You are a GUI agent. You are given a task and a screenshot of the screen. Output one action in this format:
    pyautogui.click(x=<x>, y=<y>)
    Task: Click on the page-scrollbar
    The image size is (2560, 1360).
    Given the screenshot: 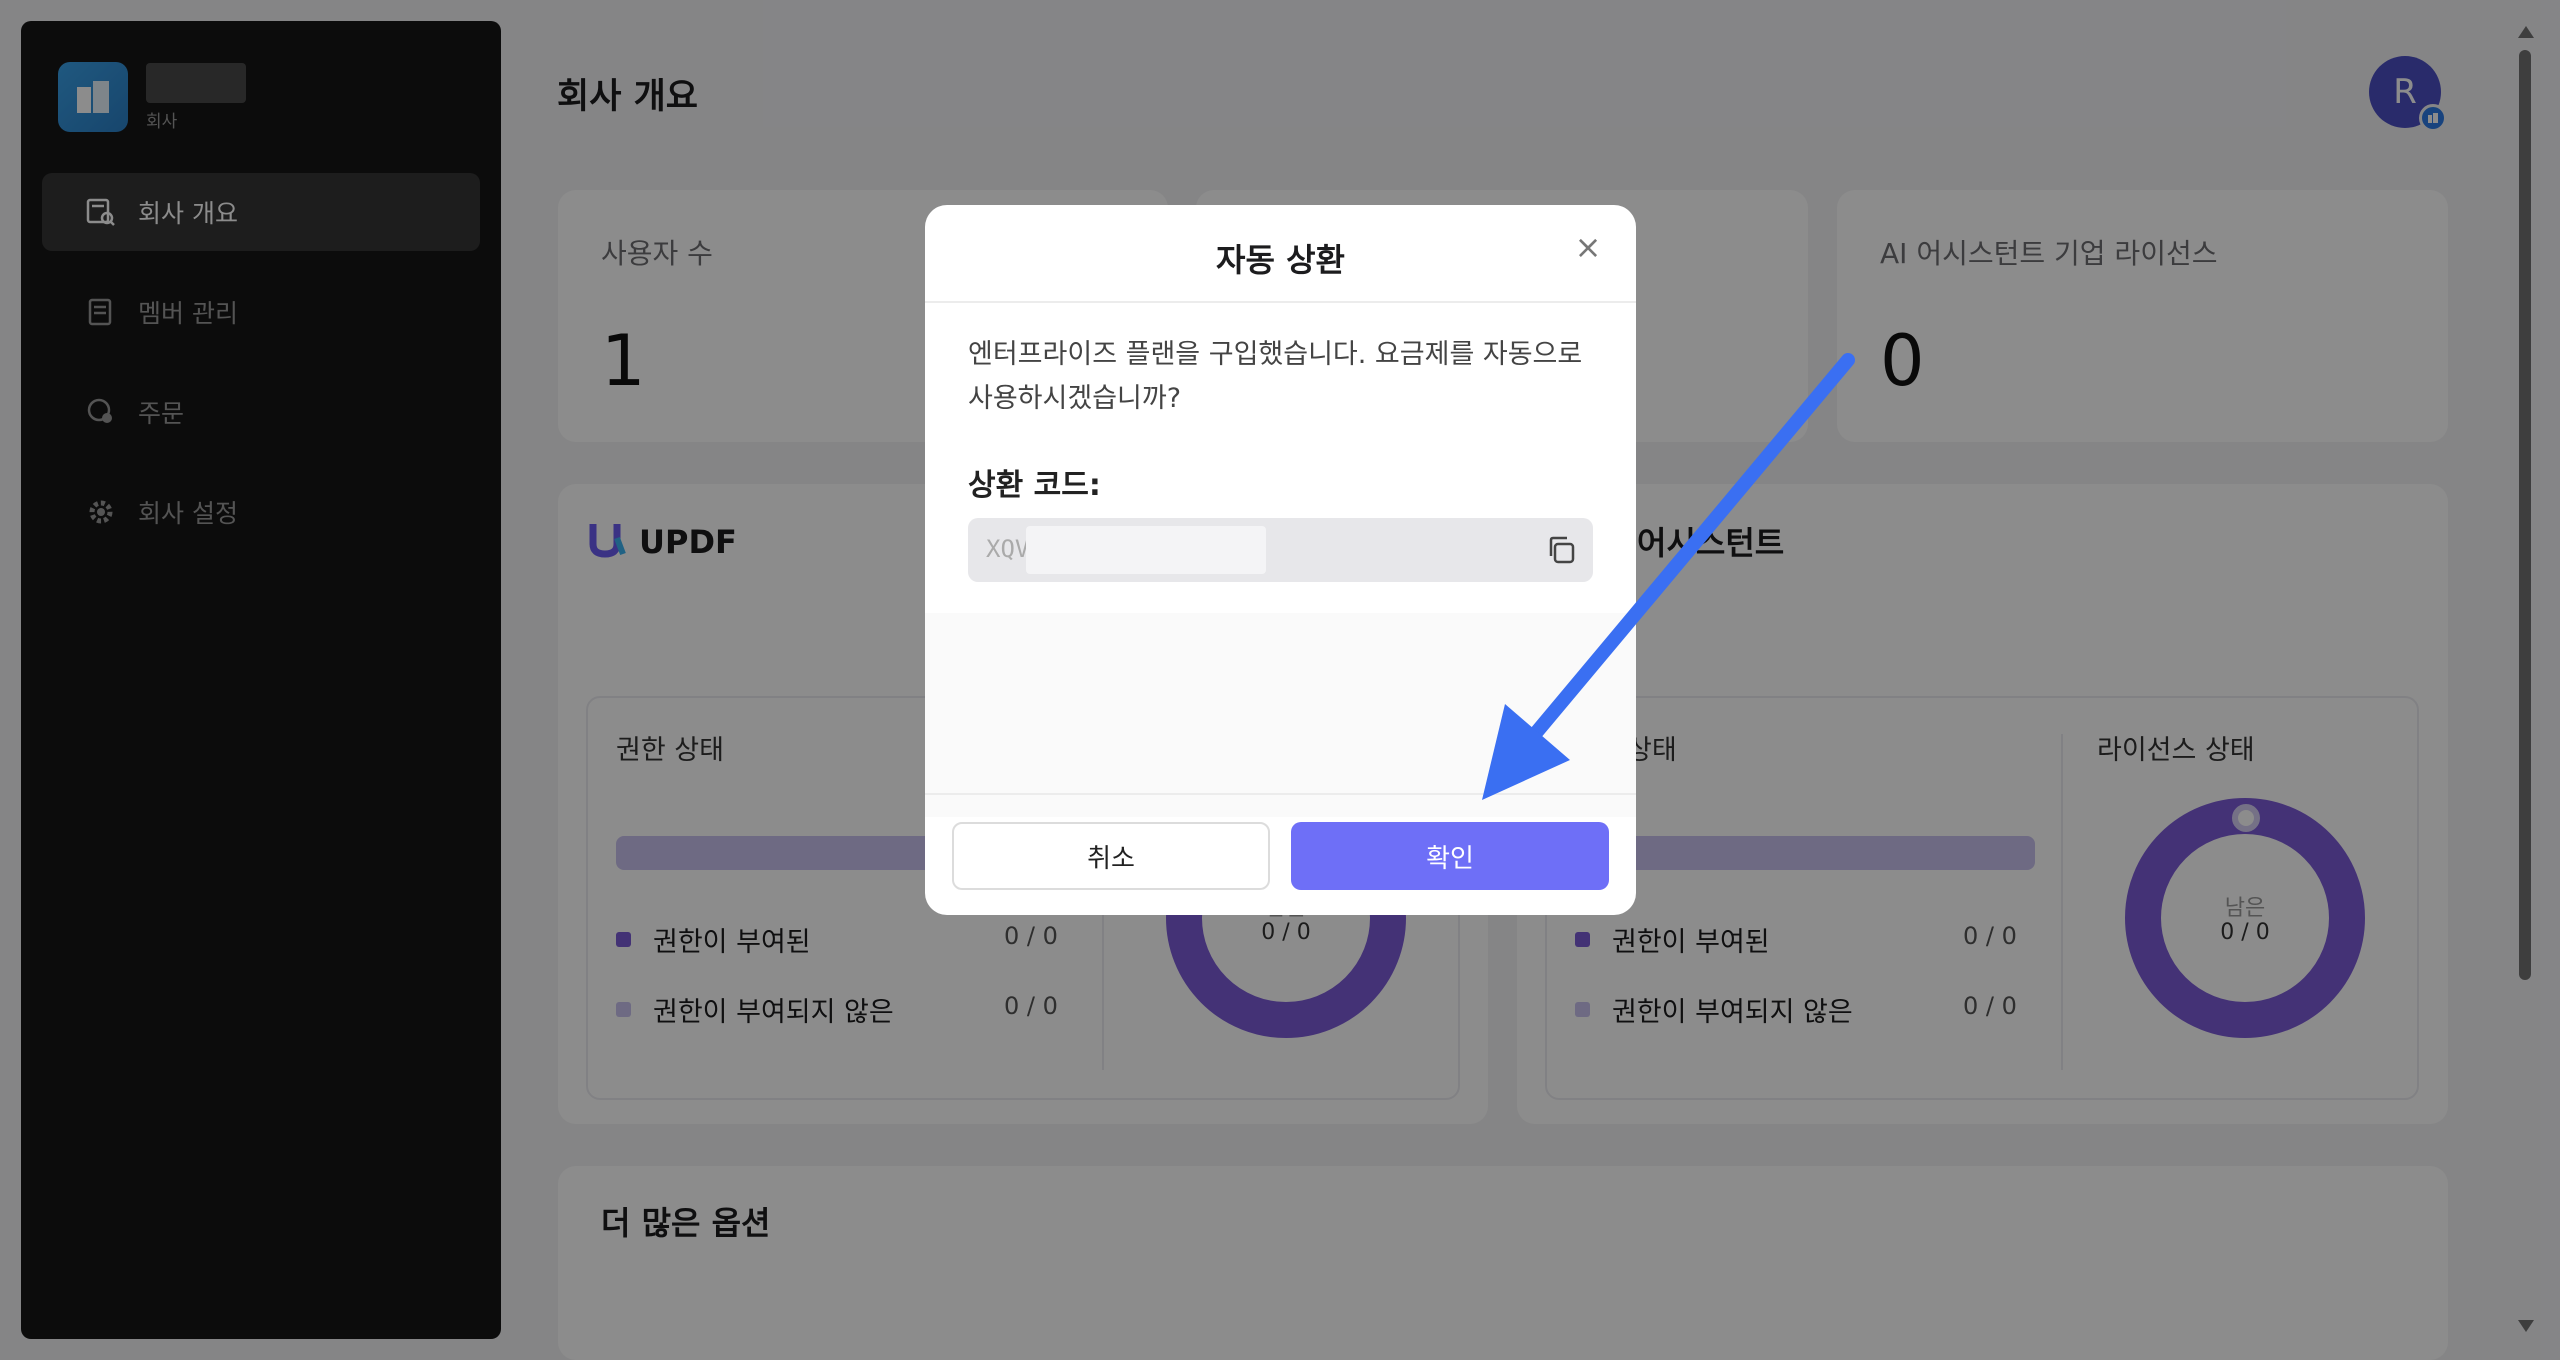 What is the action you would take?
    pyautogui.click(x=2525, y=515)
    